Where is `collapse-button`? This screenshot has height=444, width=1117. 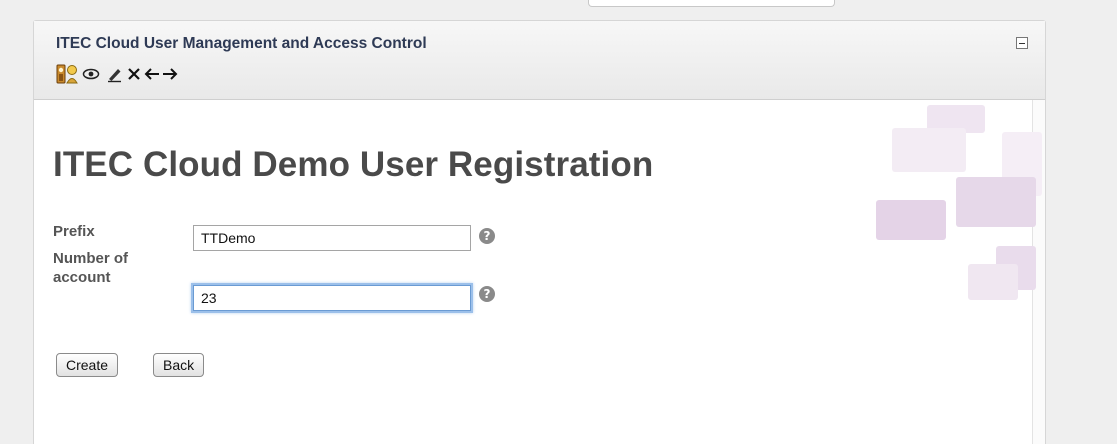 collapse-button is located at coordinates (1022, 43).